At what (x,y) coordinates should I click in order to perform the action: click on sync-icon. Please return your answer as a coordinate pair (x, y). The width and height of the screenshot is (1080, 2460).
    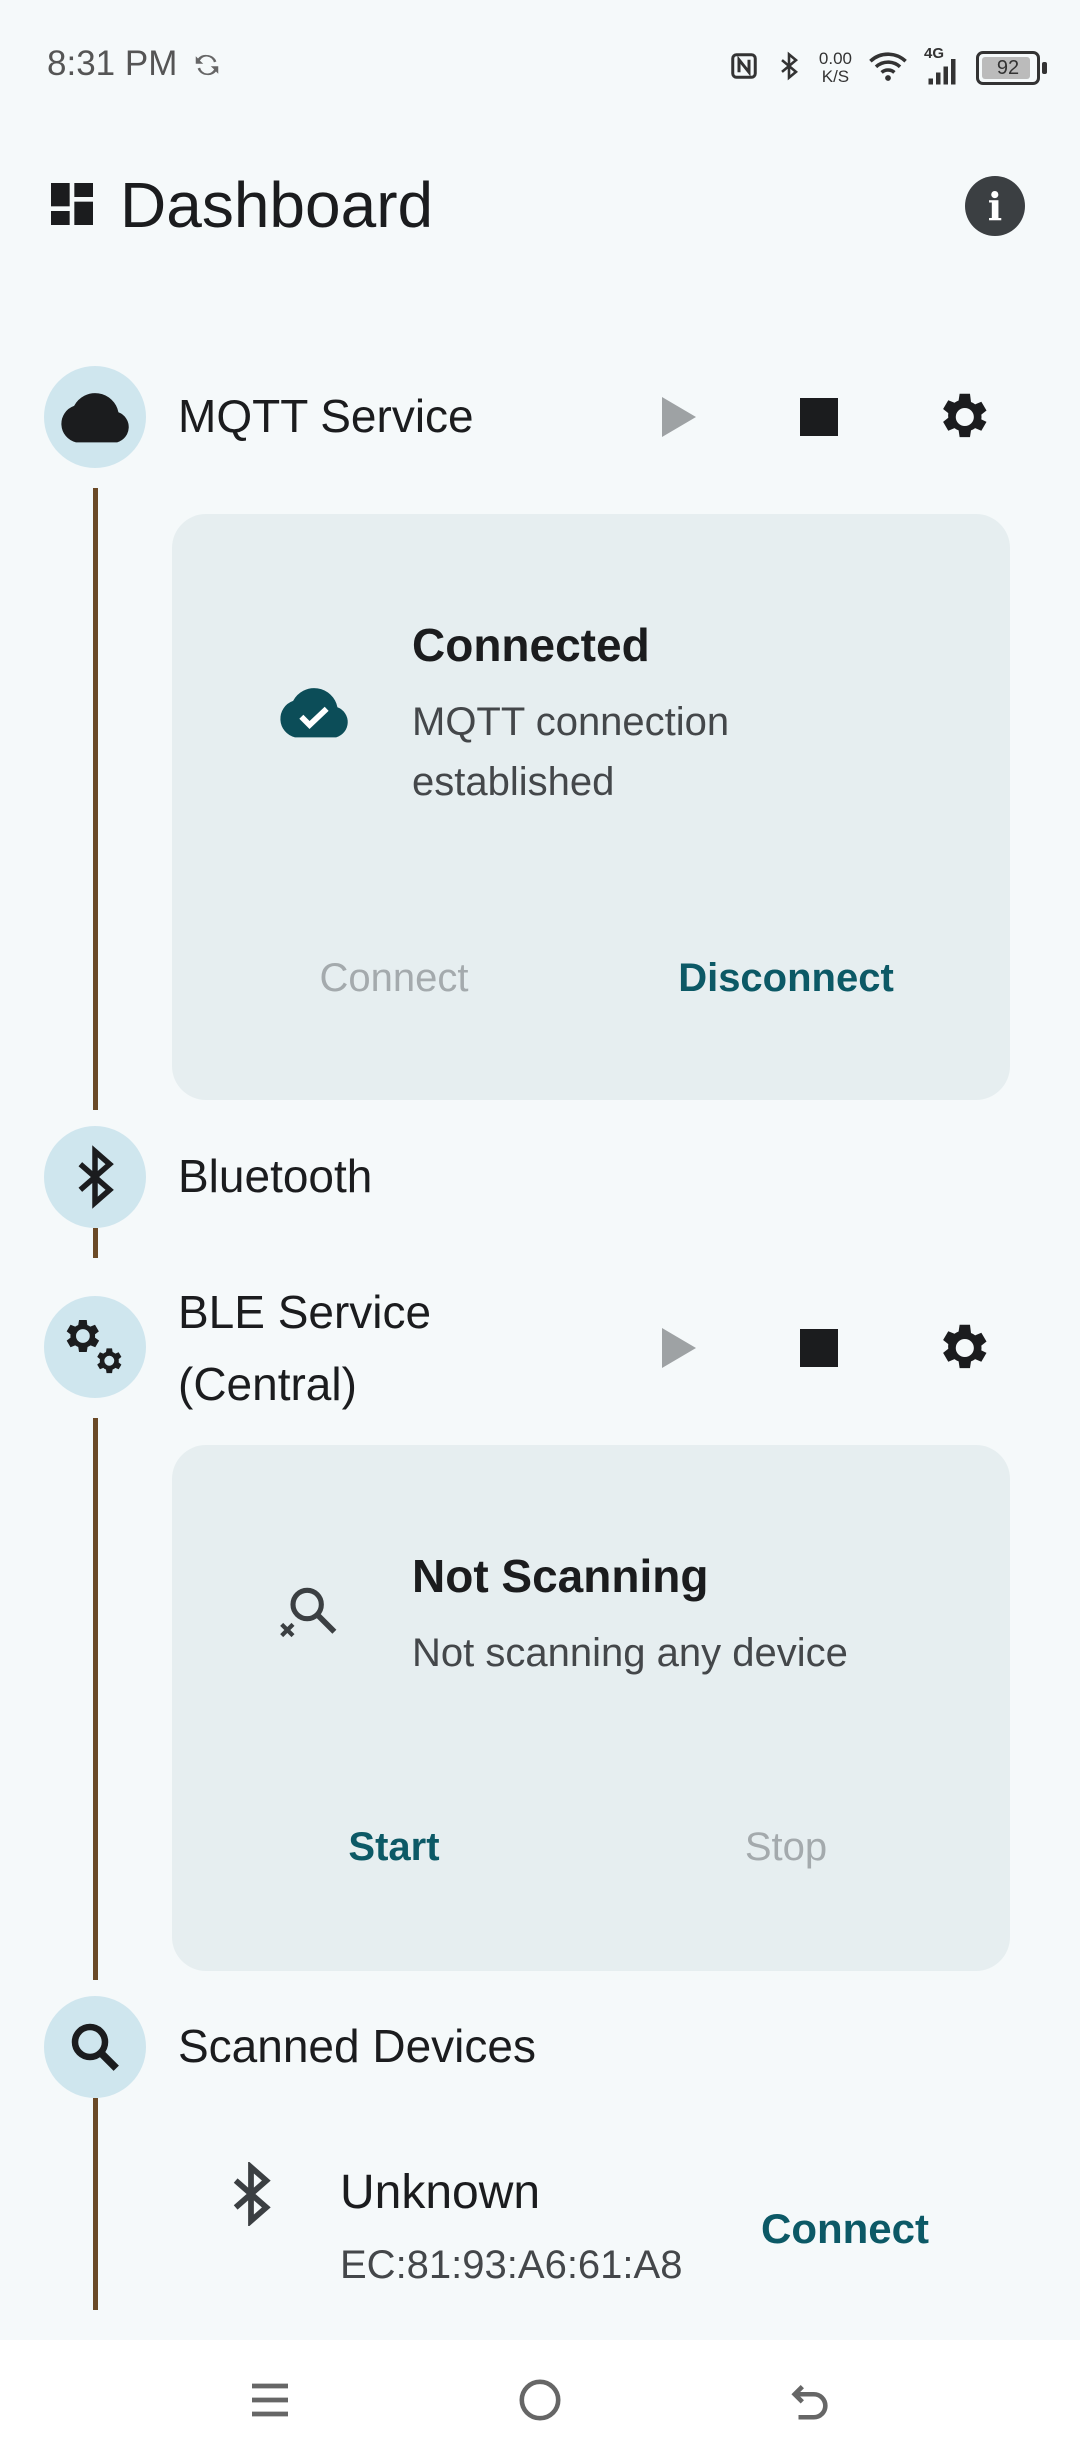
    Looking at the image, I should click on (207, 65).